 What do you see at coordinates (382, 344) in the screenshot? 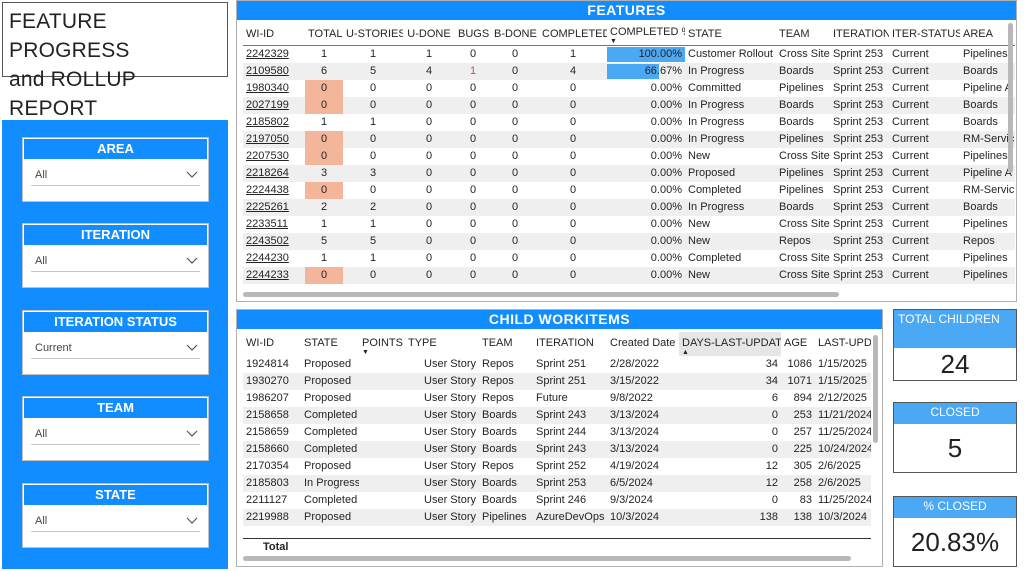
I see `child-header-points: POINTS ▼` at bounding box center [382, 344].